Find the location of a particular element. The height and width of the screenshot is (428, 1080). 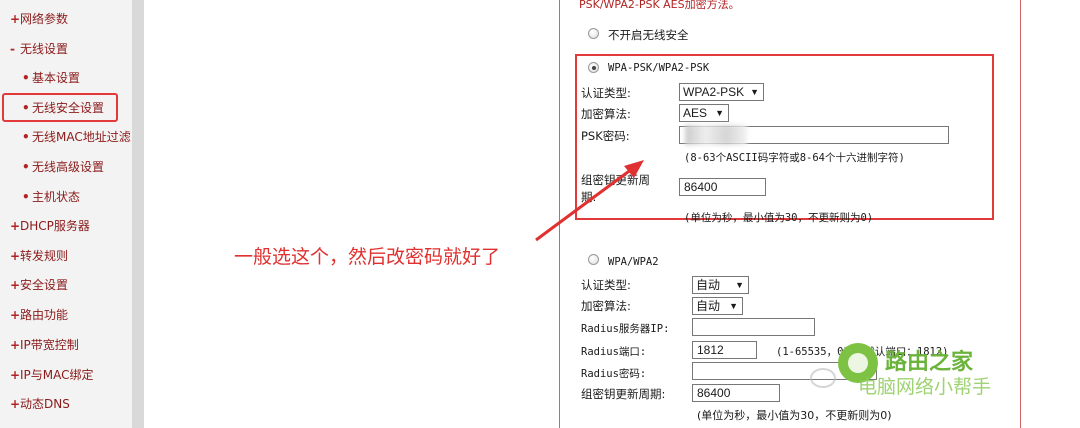

wechat-icon is located at coordinates (823, 378).